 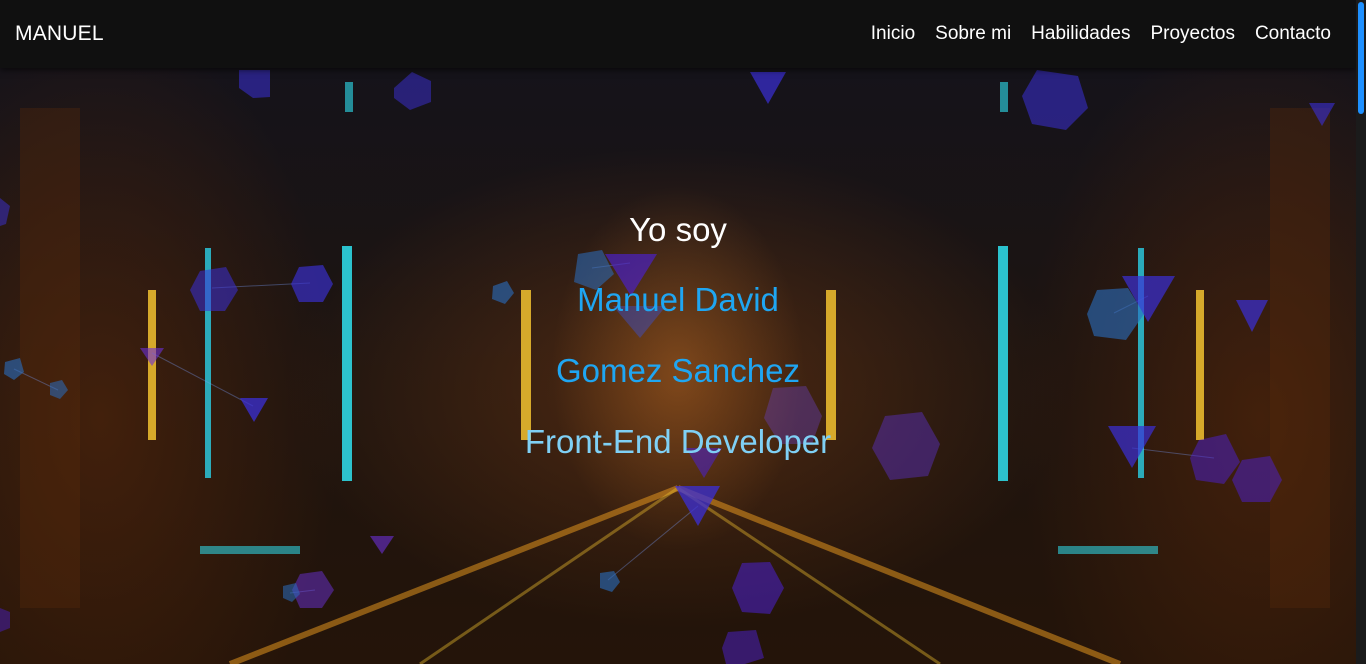 What do you see at coordinates (893, 34) in the screenshot?
I see `nav-link-inicio: Inicio` at bounding box center [893, 34].